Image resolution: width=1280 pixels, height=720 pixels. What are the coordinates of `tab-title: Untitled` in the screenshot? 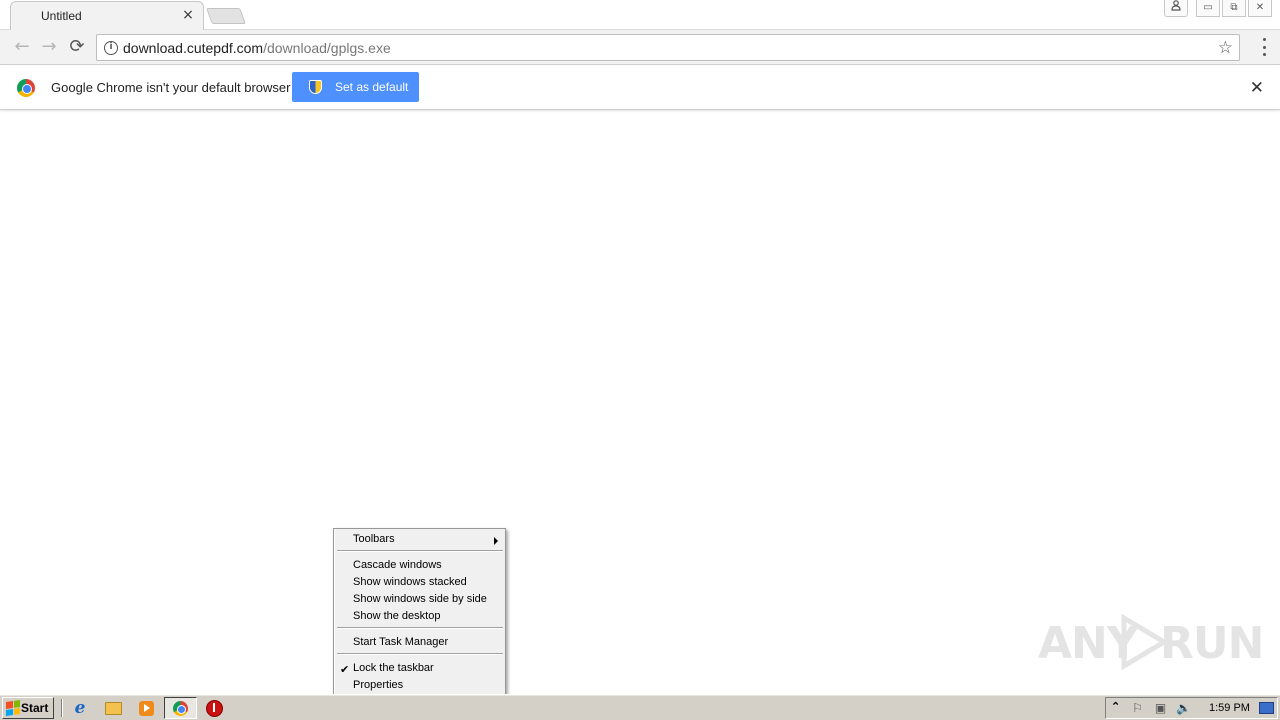 It's located at (61, 16).